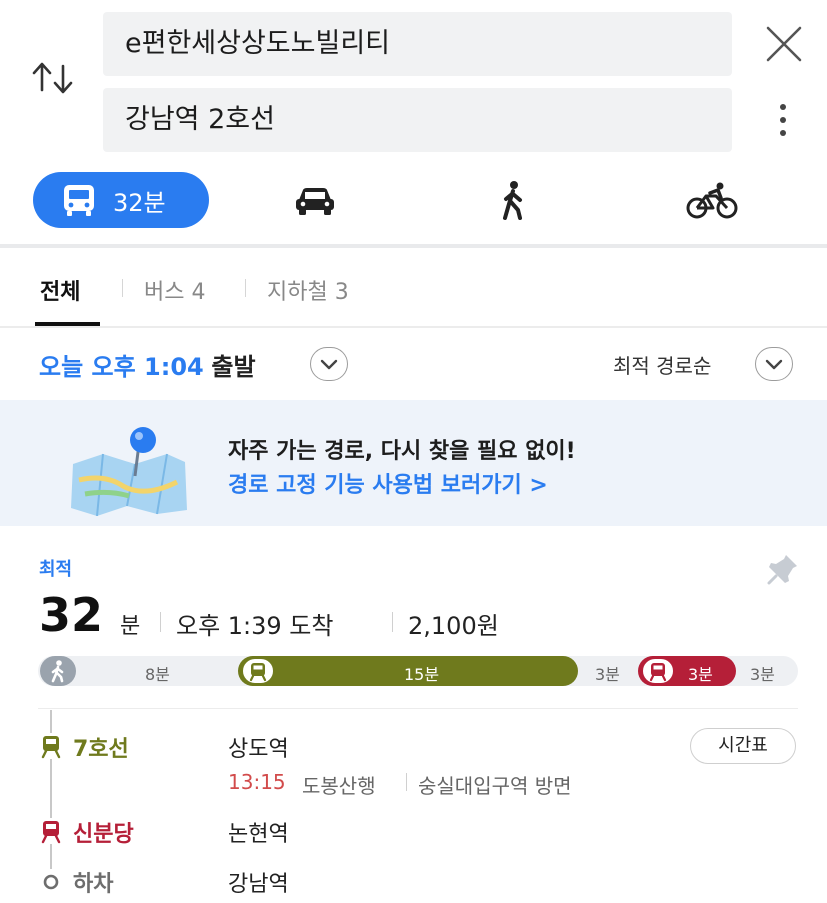 The width and height of the screenshot is (827, 903). I want to click on mode-transit-tab: 32분, so click(121, 200).